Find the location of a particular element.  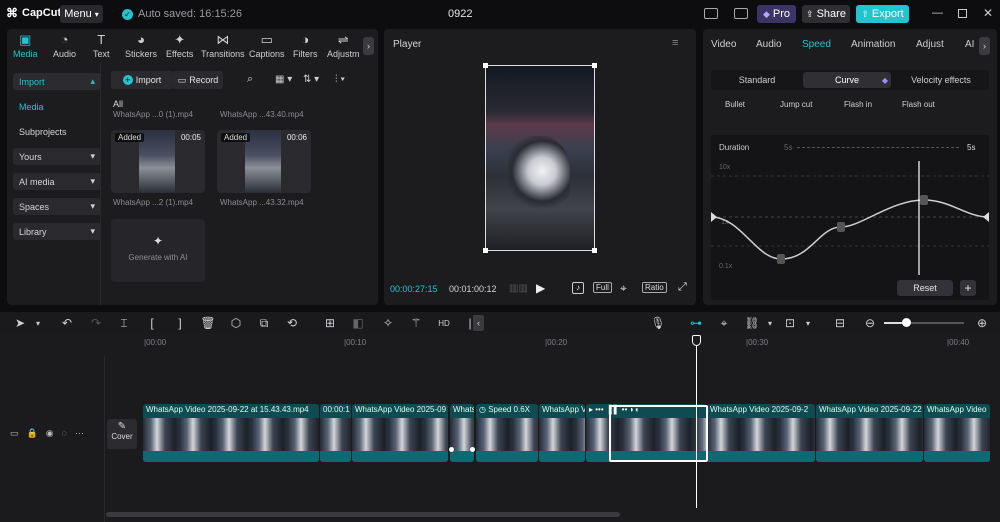

ratio-button: Ratio is located at coordinates (654, 287).